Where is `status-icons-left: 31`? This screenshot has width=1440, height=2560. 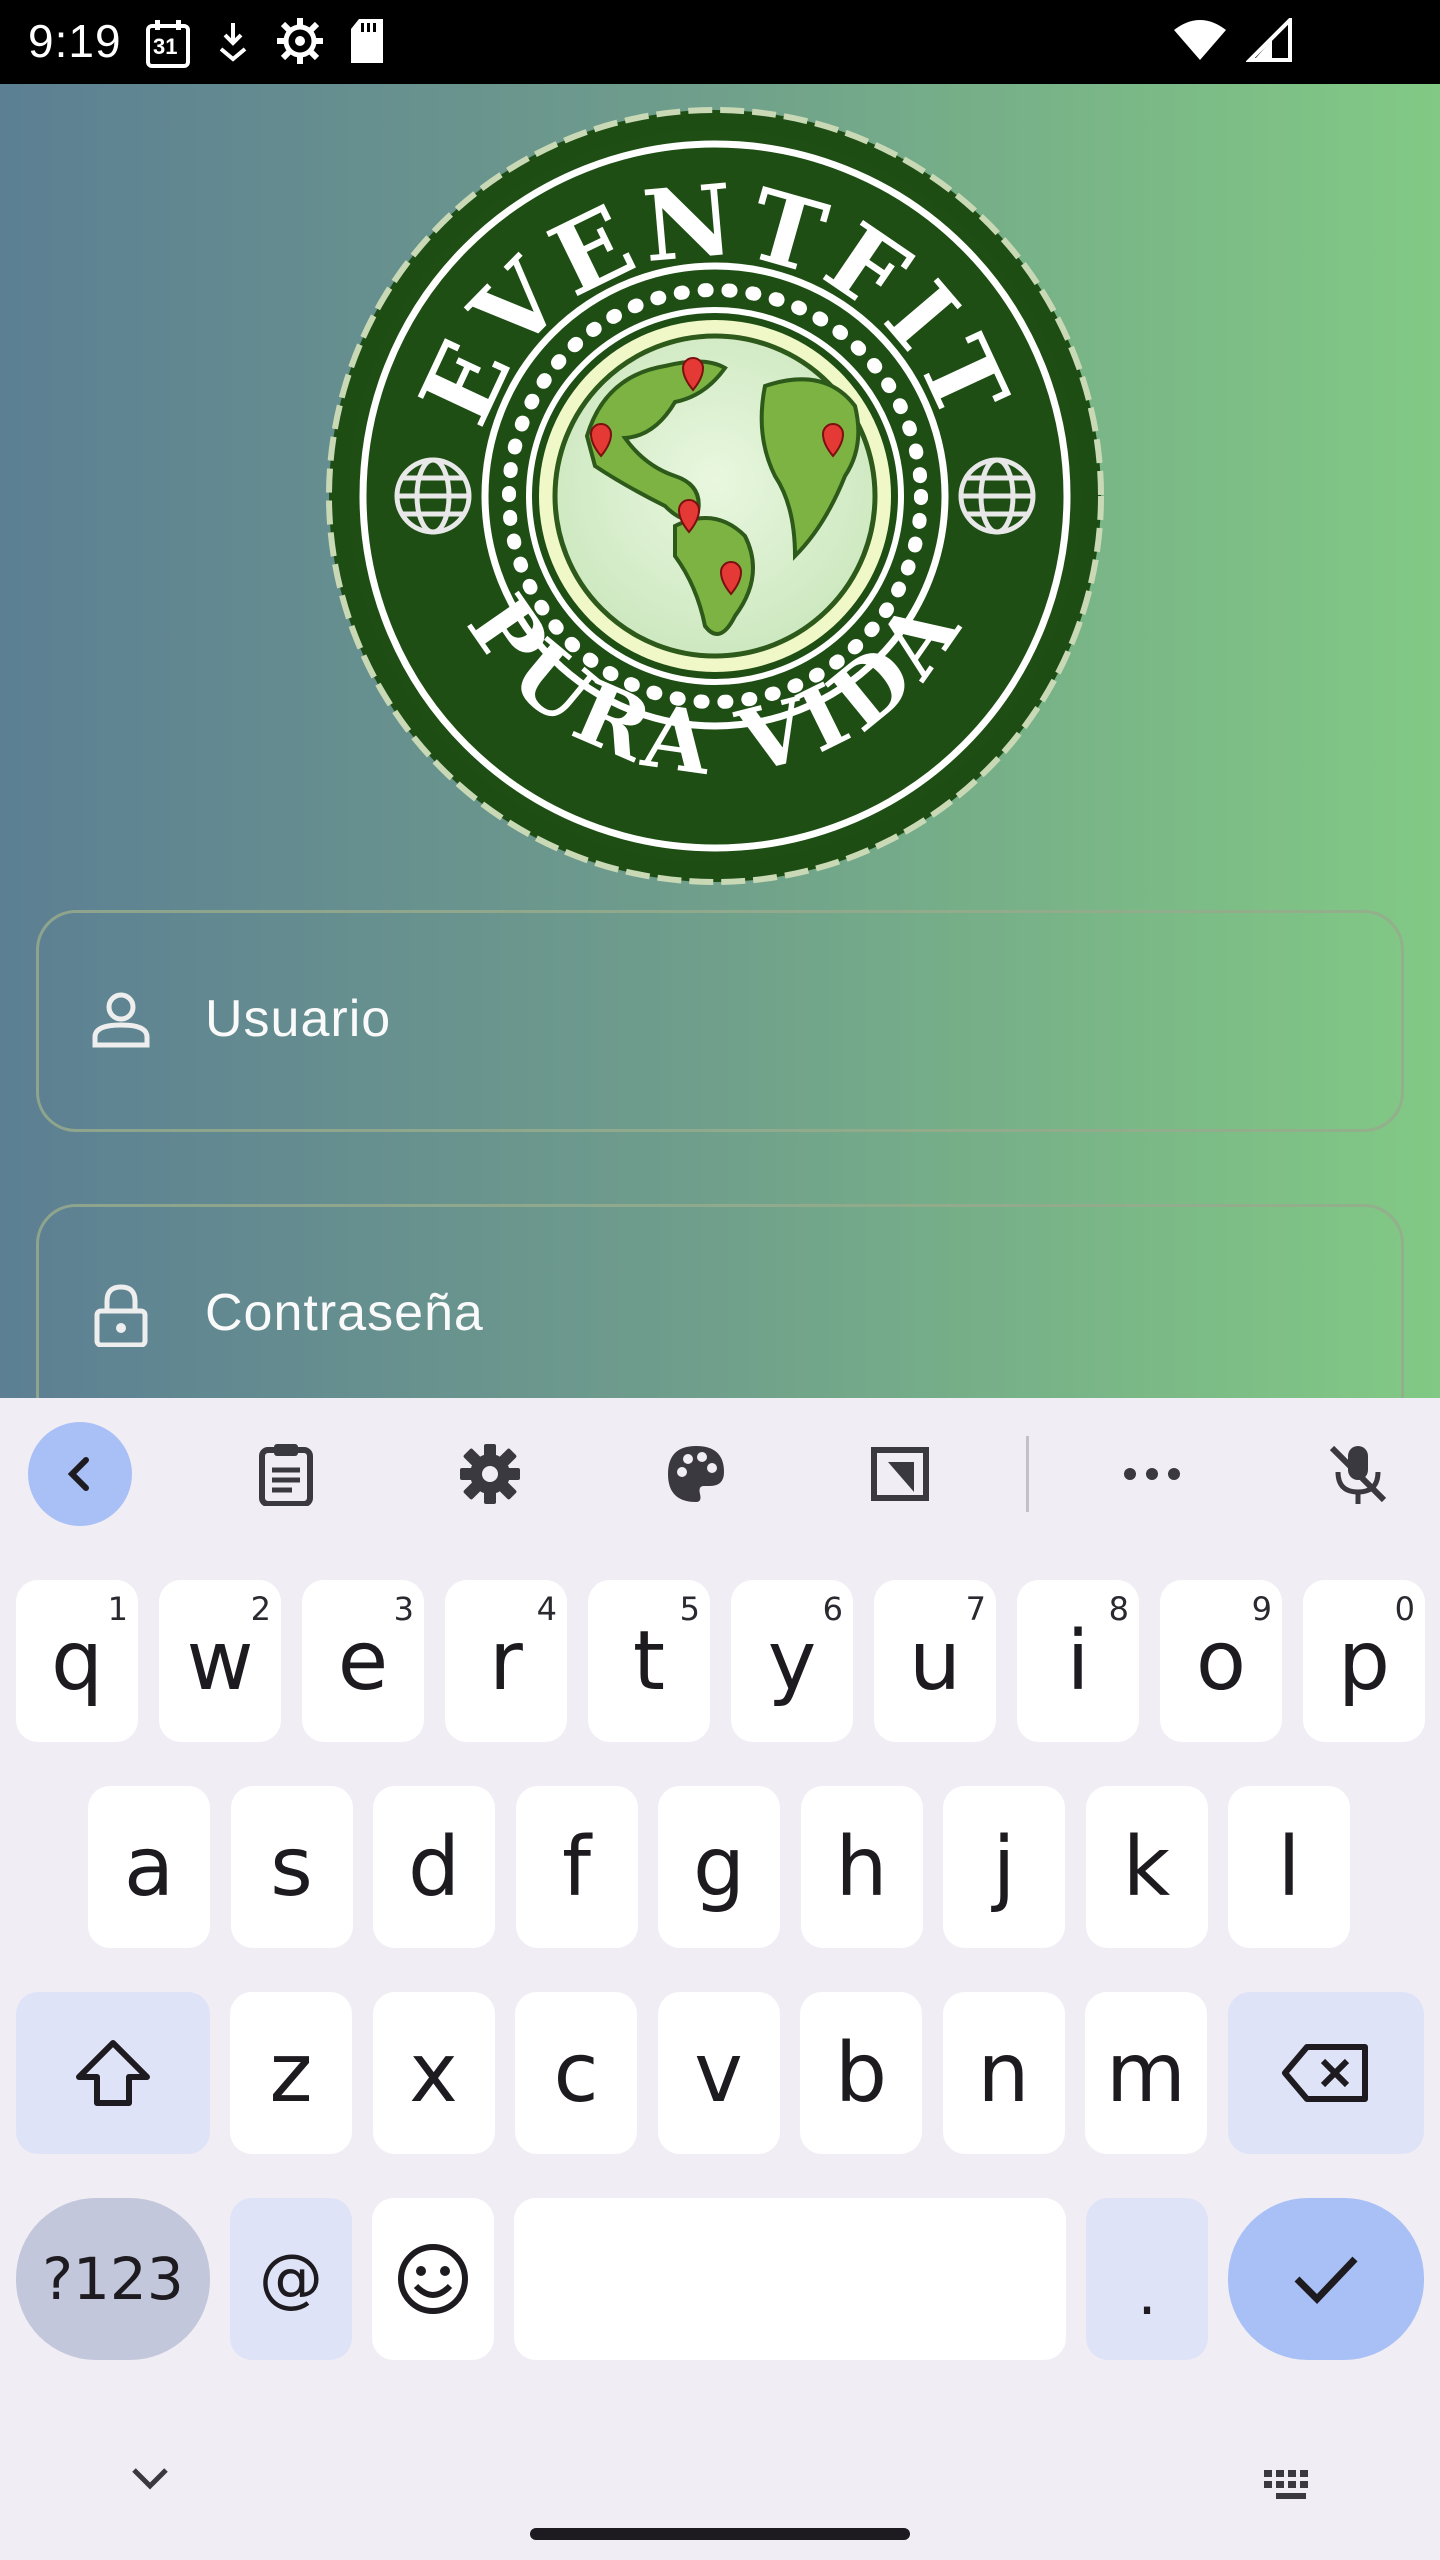 status-icons-left: 31 is located at coordinates (266, 43).